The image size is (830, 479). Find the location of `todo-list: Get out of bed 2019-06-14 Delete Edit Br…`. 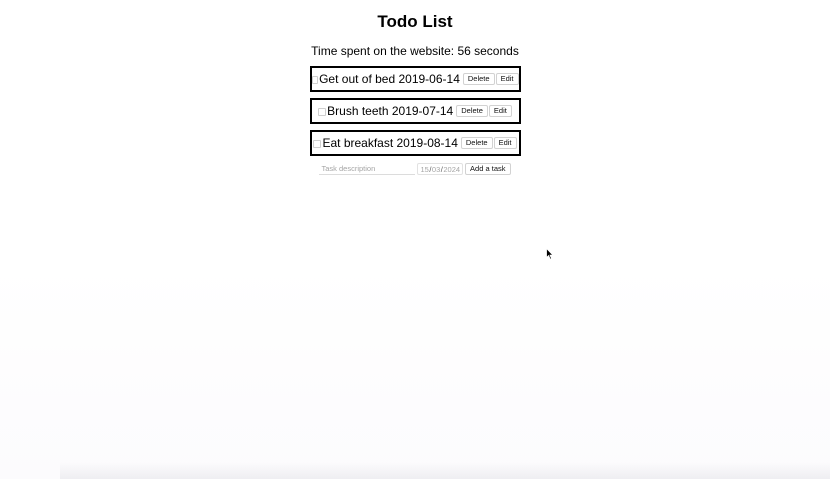

todo-list: Get out of bed 2019-06-14 Delete Edit Br… is located at coordinates (415, 114).